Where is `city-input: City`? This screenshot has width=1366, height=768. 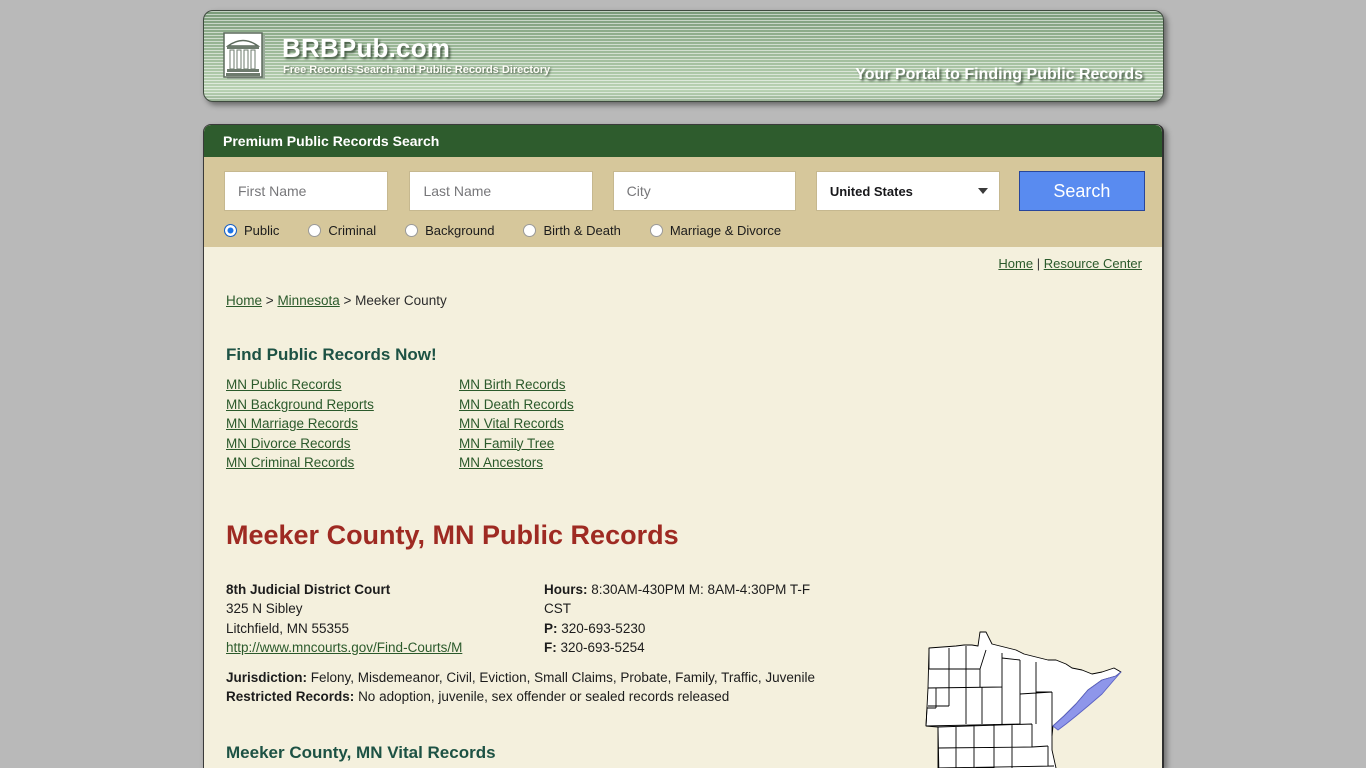
city-input: City is located at coordinates (704, 191).